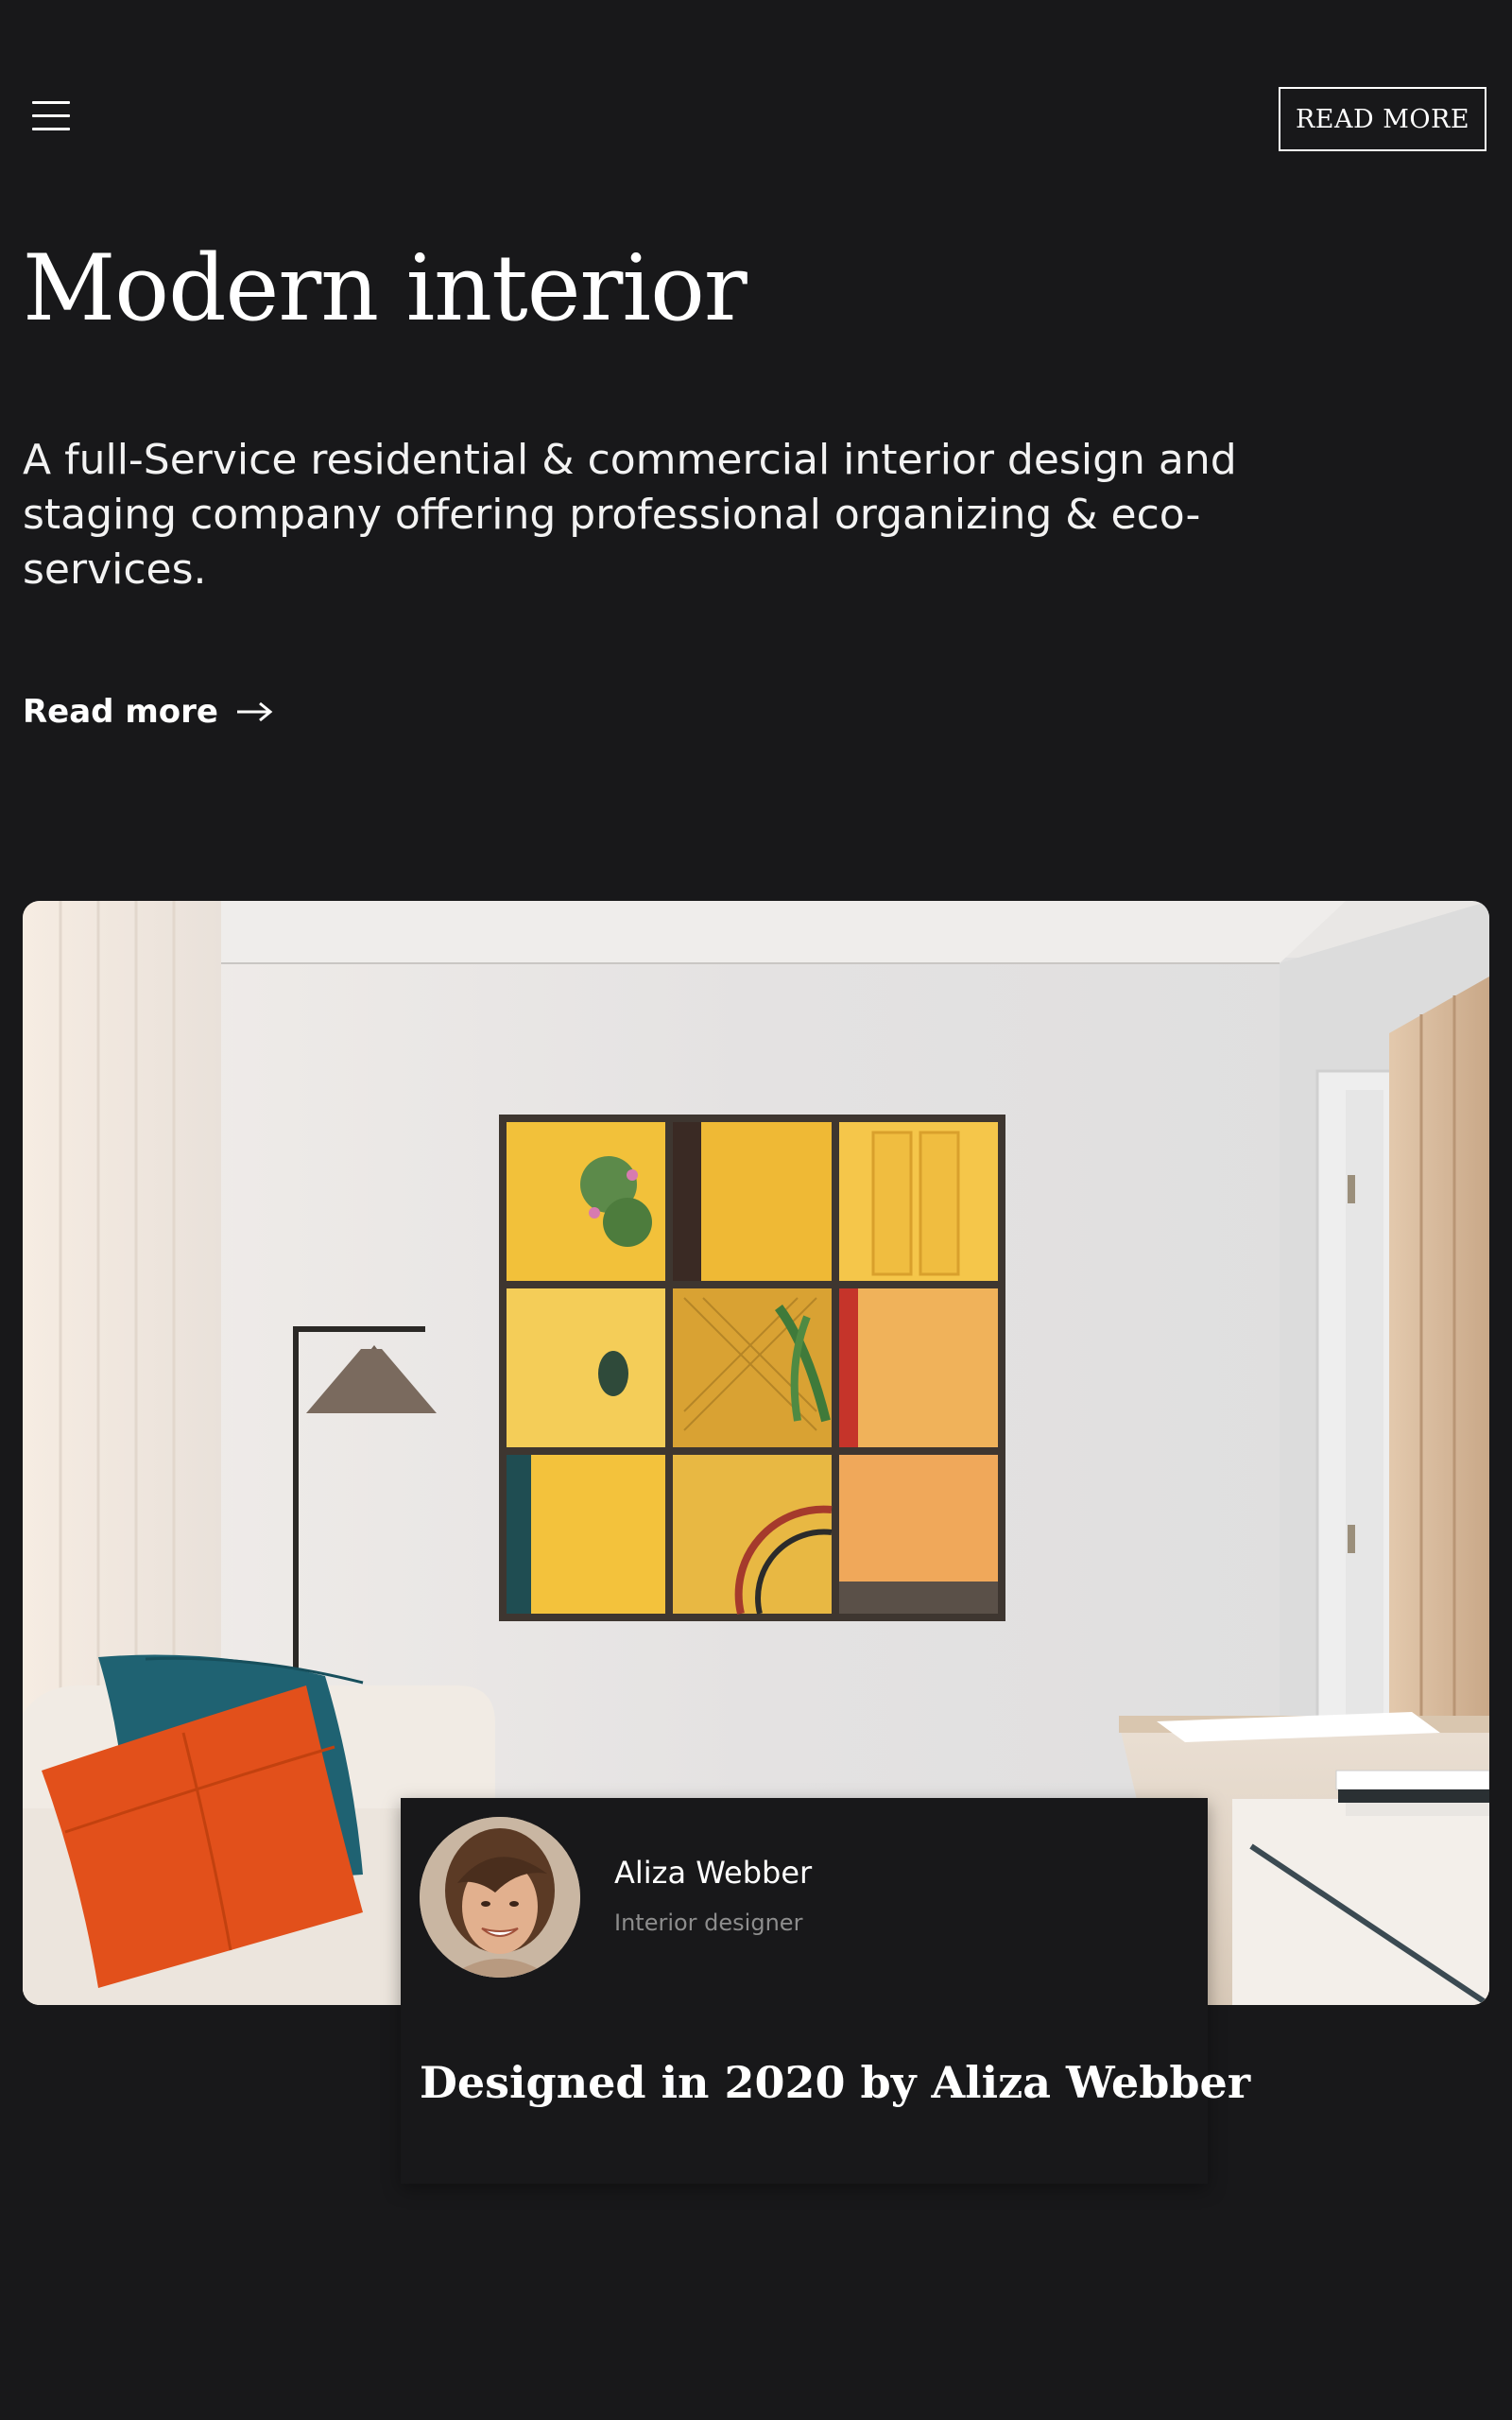  I want to click on avatar, so click(500, 1897).